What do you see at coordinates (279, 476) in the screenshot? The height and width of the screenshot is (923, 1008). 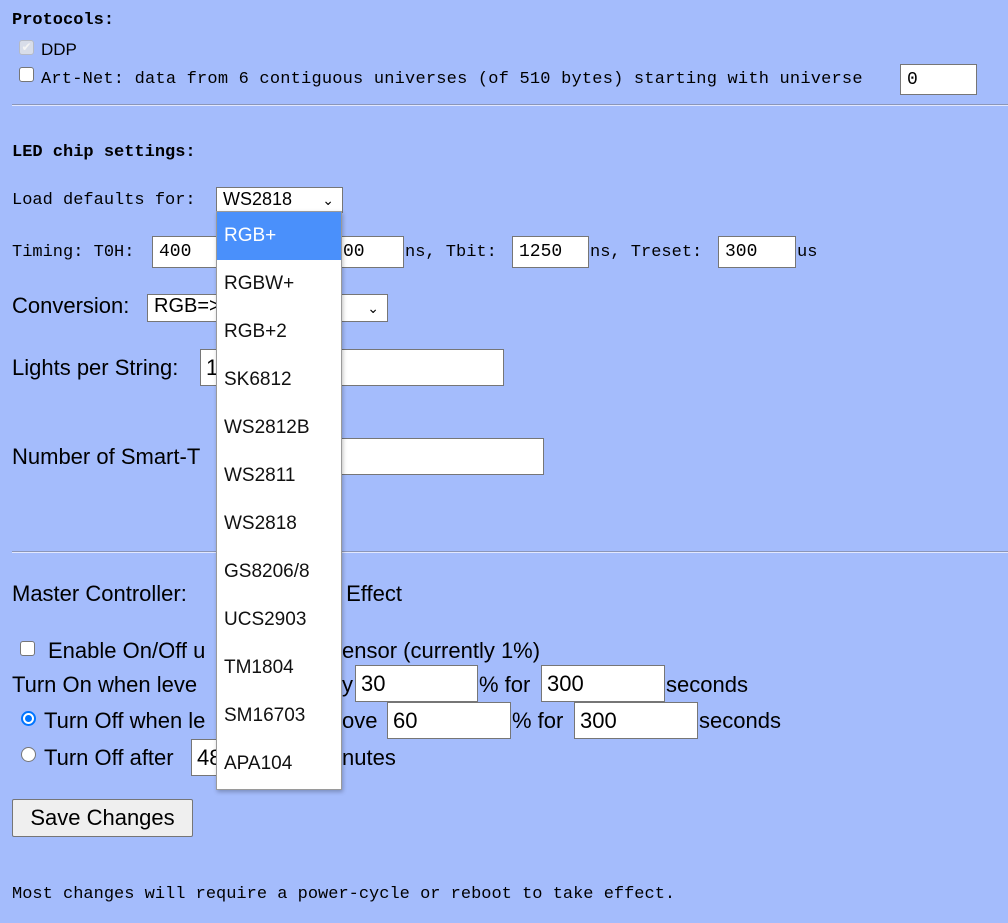 I see `dropdown-option: WS2811` at bounding box center [279, 476].